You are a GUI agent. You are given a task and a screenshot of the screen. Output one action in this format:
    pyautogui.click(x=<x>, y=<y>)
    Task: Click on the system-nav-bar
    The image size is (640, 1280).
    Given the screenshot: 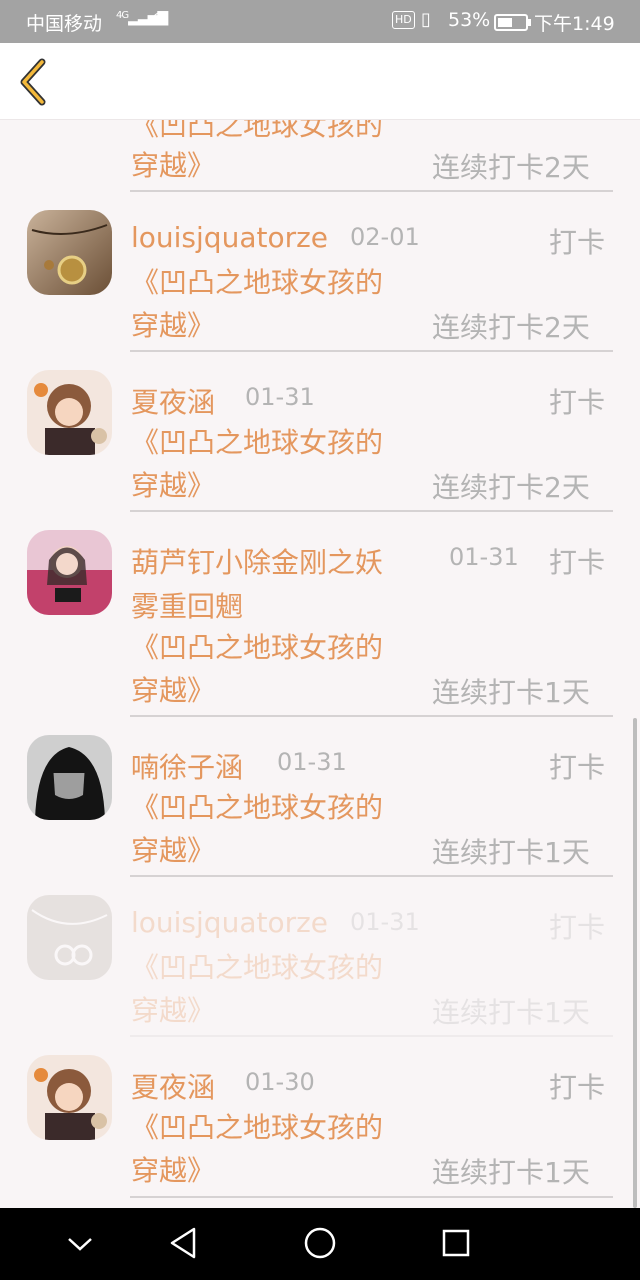 What is the action you would take?
    pyautogui.click(x=320, y=1244)
    